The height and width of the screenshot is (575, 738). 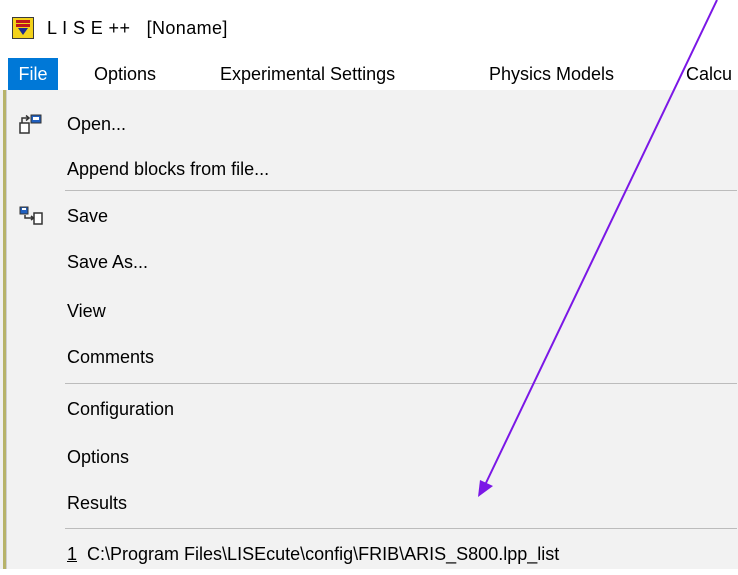 What do you see at coordinates (372, 457) in the screenshot?
I see `menu-item-options: Options` at bounding box center [372, 457].